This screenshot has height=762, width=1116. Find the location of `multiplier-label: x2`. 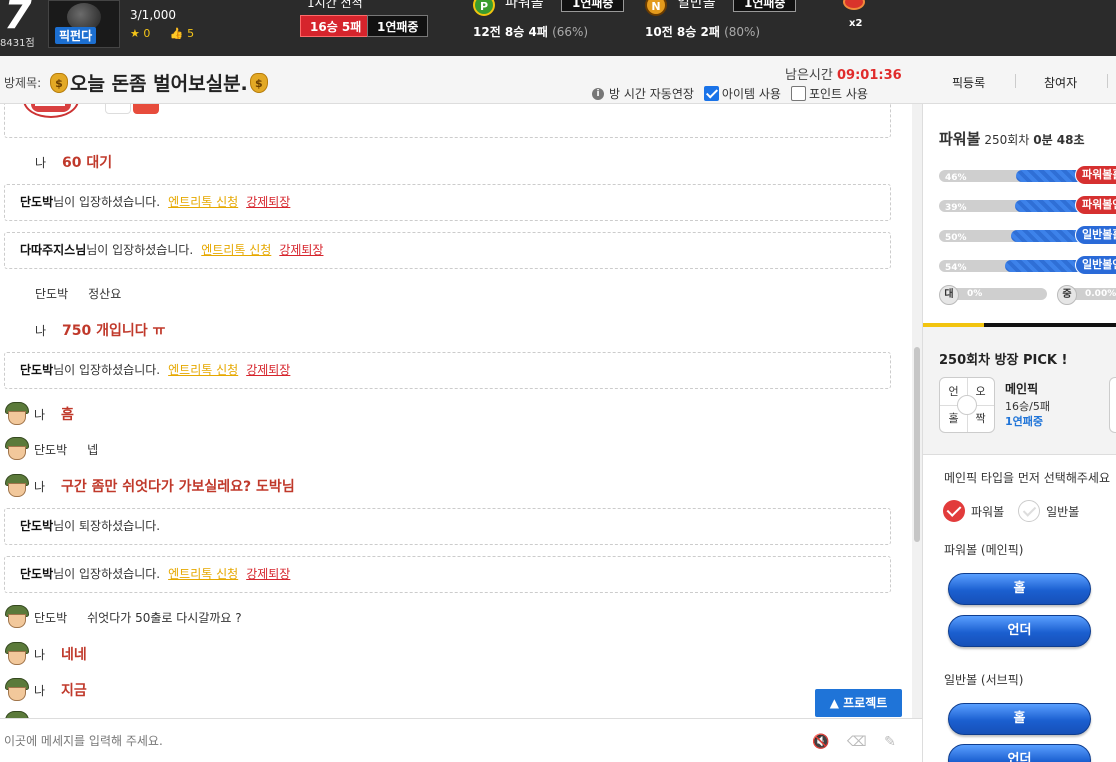

multiplier-label: x2 is located at coordinates (856, 23).